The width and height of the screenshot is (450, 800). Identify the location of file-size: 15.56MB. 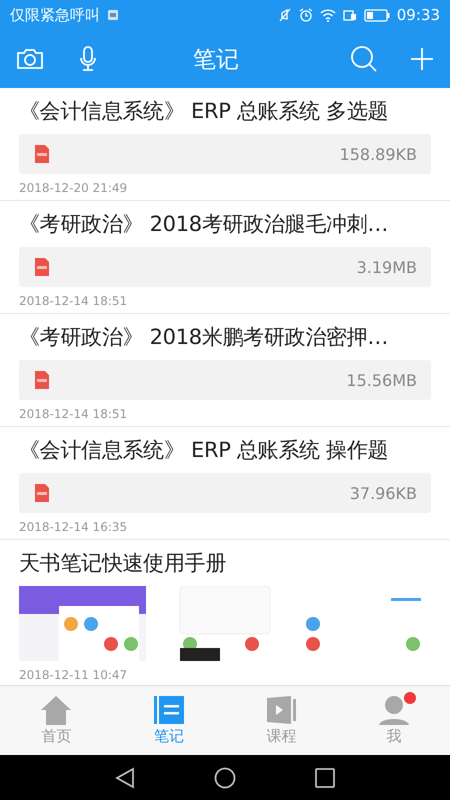
(381, 380).